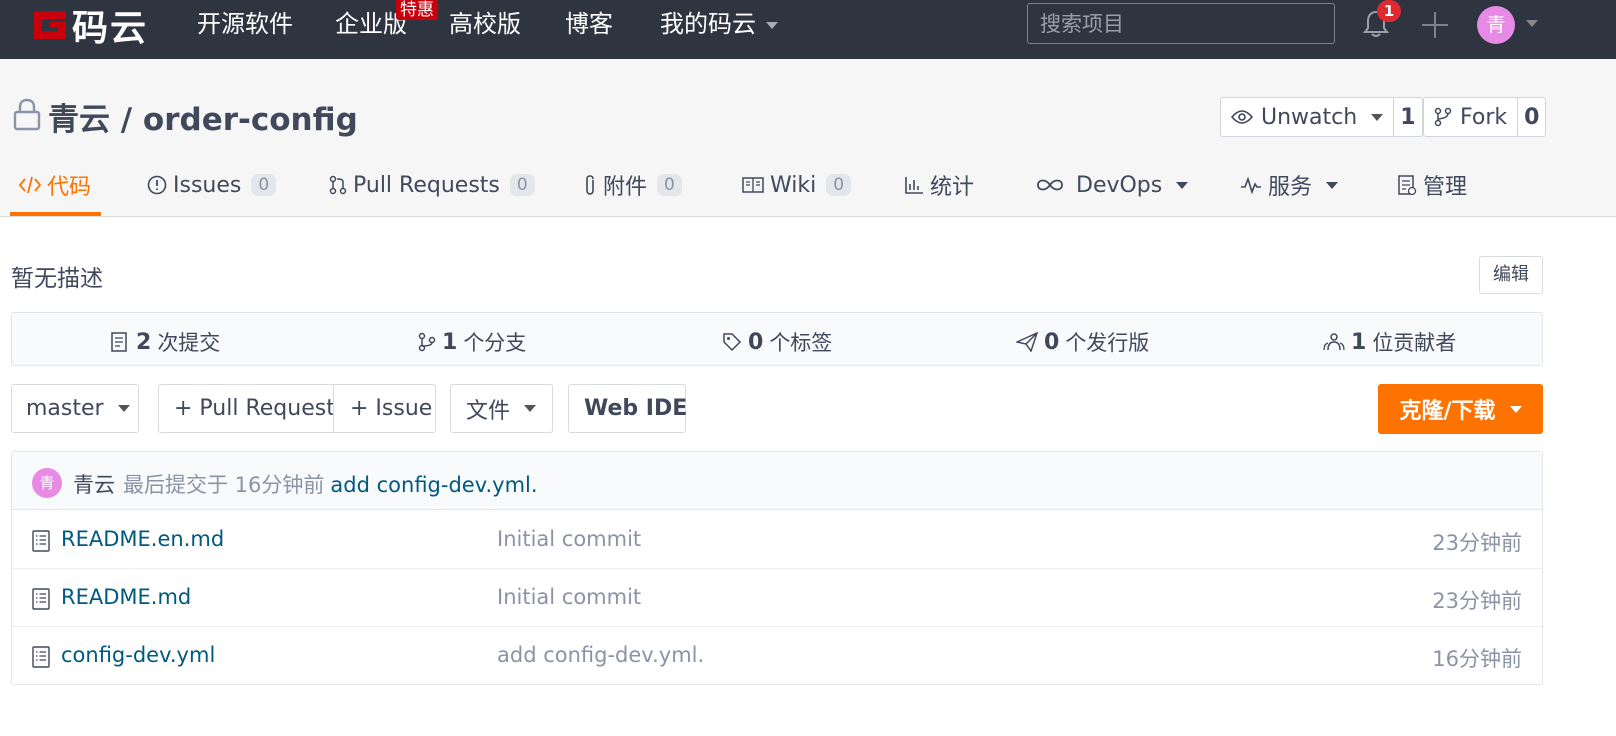 This screenshot has width=1616, height=736. I want to click on file-menu-label: 文件, so click(488, 411).